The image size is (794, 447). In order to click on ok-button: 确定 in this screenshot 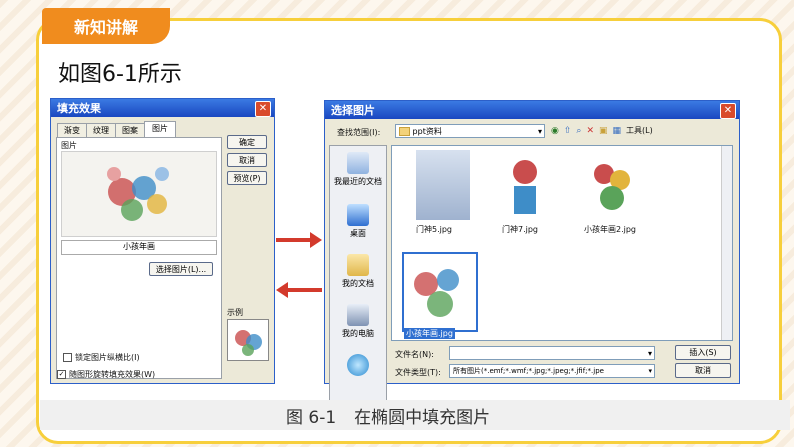, I will do `click(247, 142)`.